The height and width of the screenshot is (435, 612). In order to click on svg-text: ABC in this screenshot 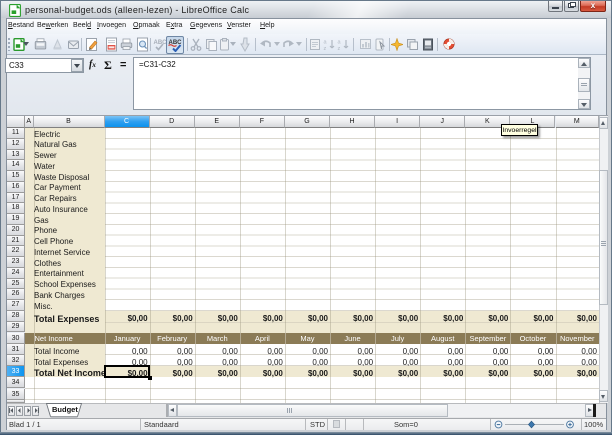, I will do `click(160, 43)`.